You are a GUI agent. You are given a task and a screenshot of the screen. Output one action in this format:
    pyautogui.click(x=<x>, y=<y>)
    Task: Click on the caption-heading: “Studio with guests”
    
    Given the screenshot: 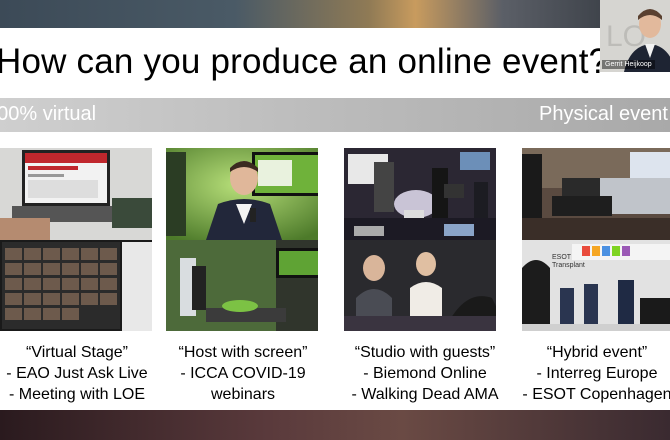 What is the action you would take?
    pyautogui.click(x=425, y=352)
    